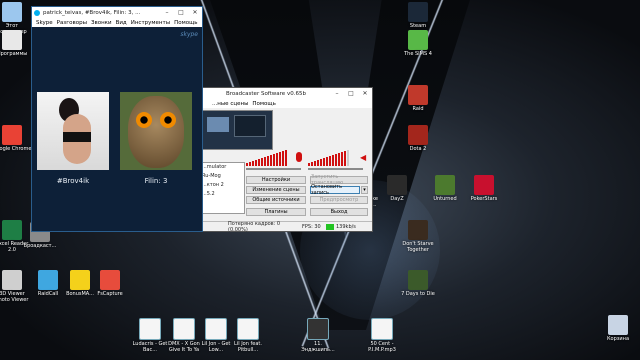  Describe the element at coordinates (73, 181) in the screenshot. I see `participant-name: #Brov4ik` at that location.